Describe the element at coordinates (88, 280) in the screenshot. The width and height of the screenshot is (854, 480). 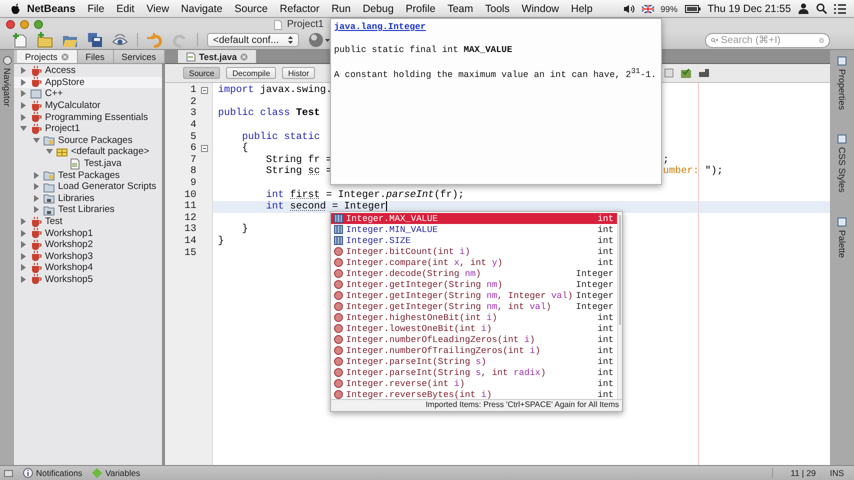
I see `tree-item: Workshop5` at that location.